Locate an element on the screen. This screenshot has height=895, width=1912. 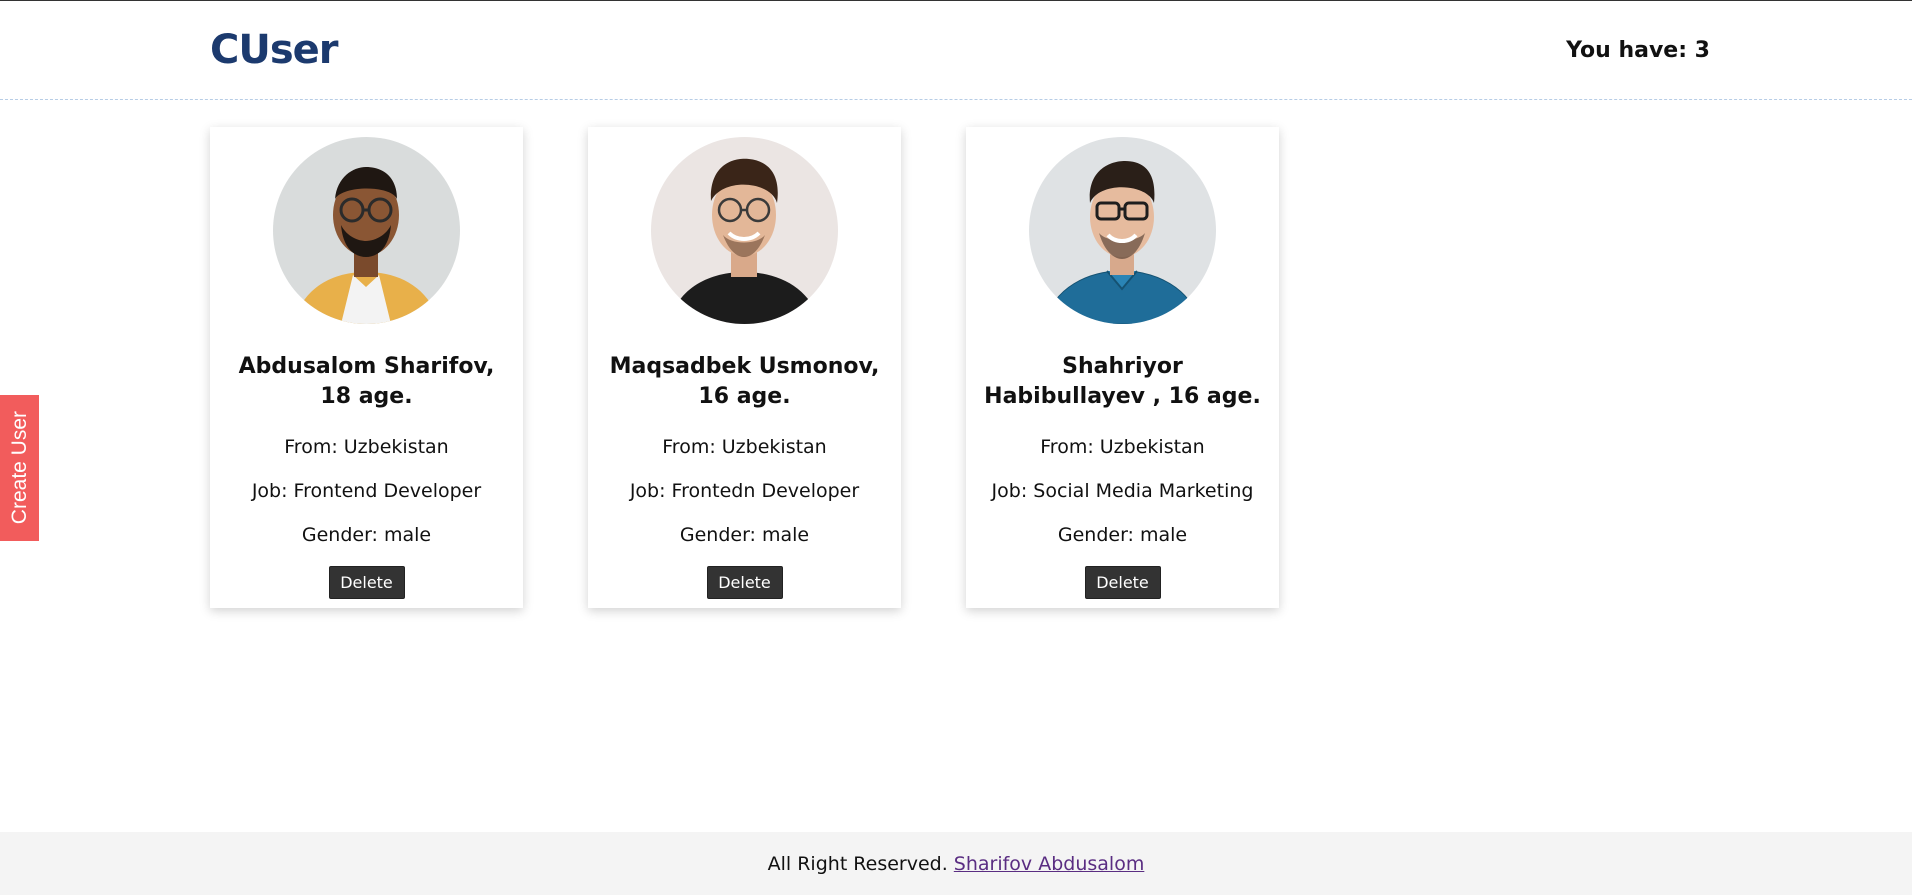
user-job: Job: Social Media Marketing is located at coordinates (1122, 491).